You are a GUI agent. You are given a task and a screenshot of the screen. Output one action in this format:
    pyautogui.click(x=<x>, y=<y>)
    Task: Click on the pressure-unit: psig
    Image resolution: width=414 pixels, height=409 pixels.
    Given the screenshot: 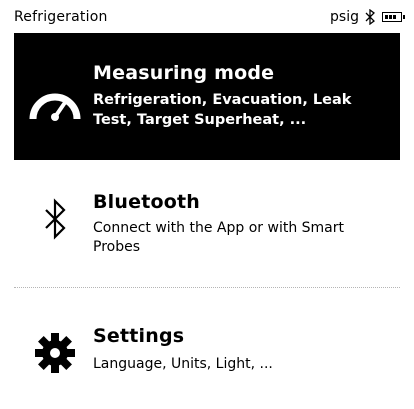 What is the action you would take?
    pyautogui.click(x=344, y=17)
    